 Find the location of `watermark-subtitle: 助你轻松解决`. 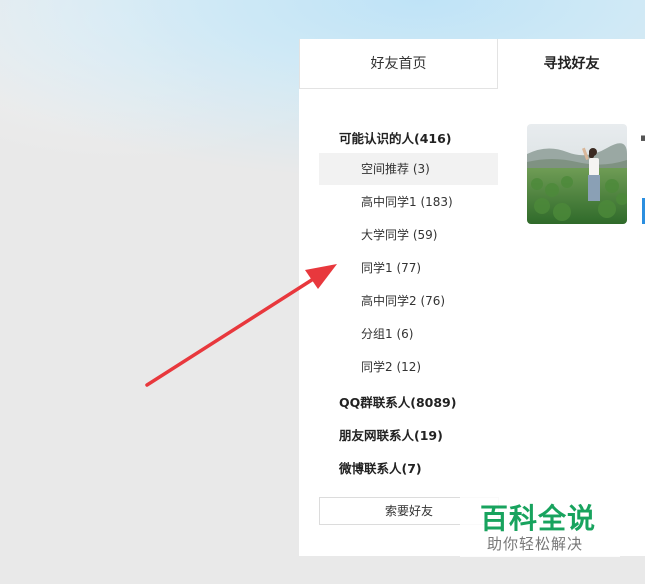

watermark-subtitle: 助你轻松解决 is located at coordinates (535, 544).